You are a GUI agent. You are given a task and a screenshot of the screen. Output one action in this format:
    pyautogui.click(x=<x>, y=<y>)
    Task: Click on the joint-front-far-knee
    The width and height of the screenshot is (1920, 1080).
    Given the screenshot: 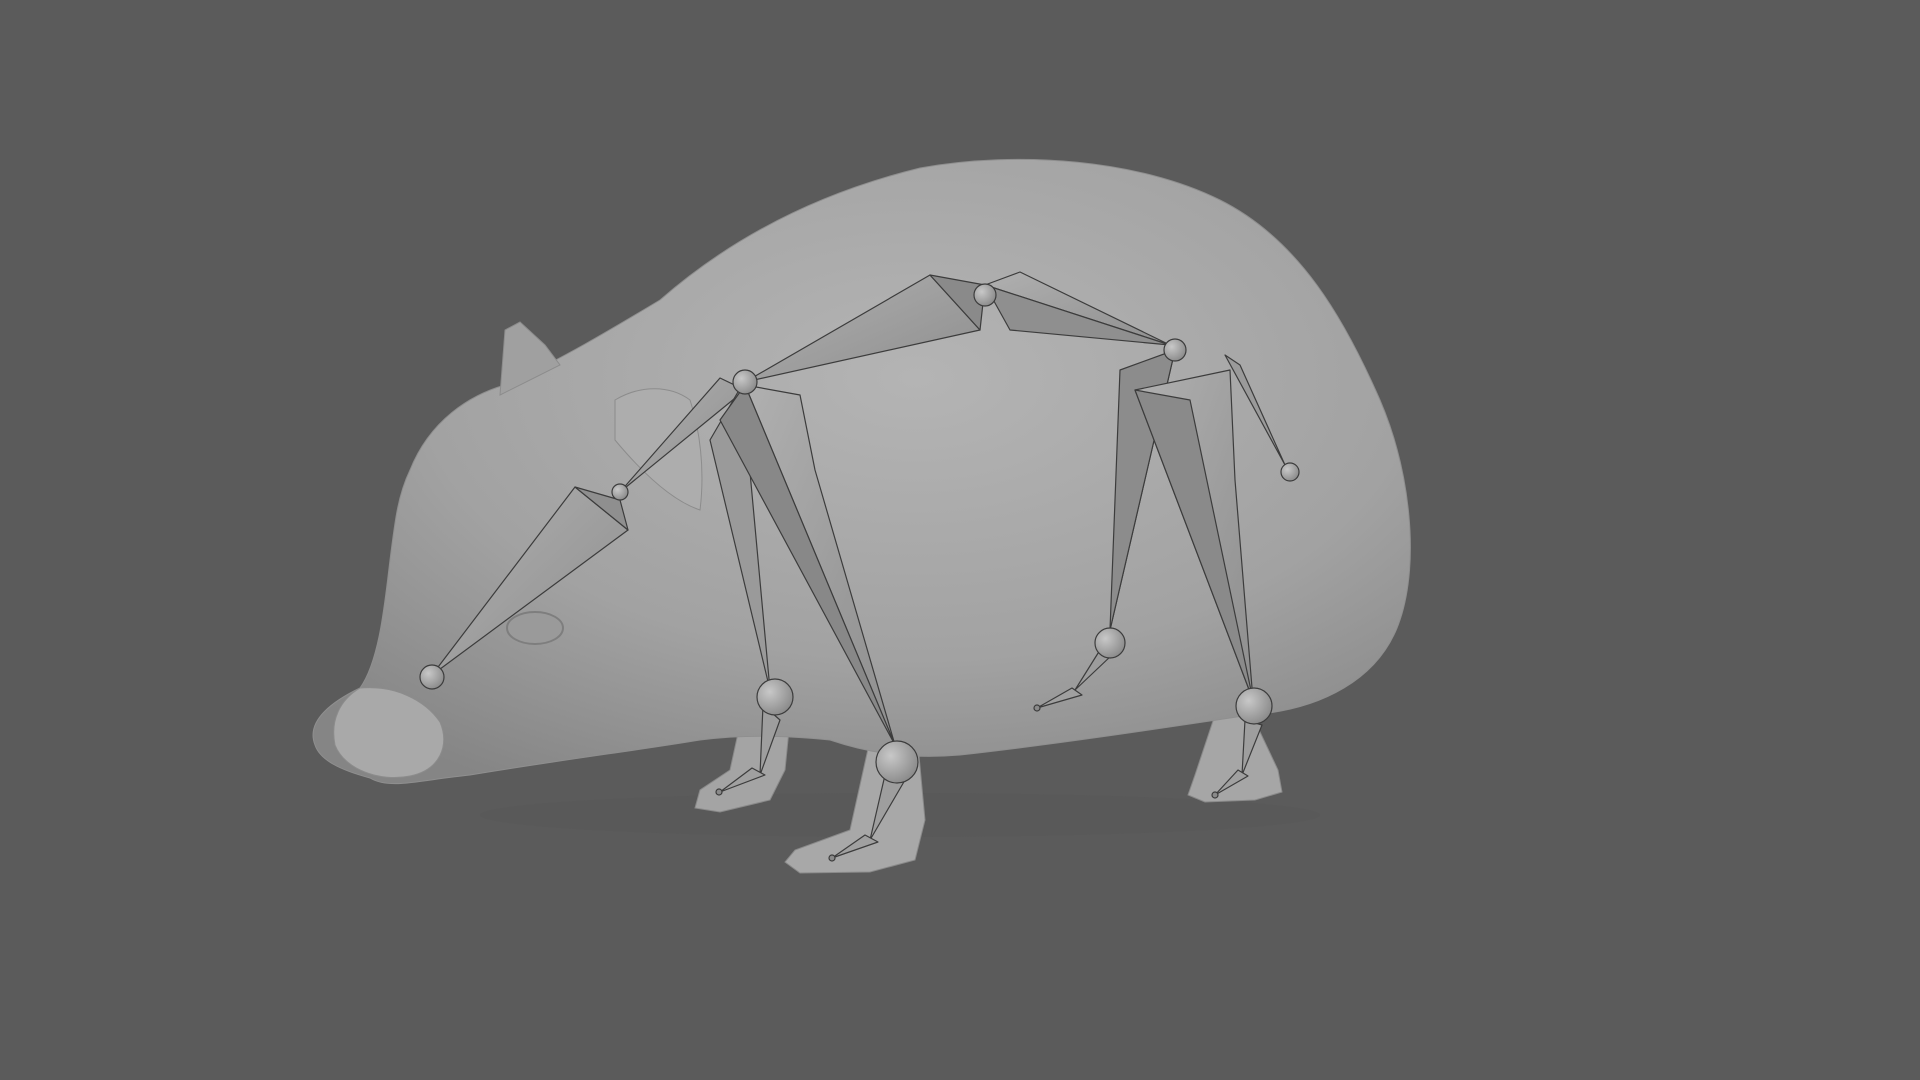 What is the action you would take?
    pyautogui.click(x=775, y=697)
    